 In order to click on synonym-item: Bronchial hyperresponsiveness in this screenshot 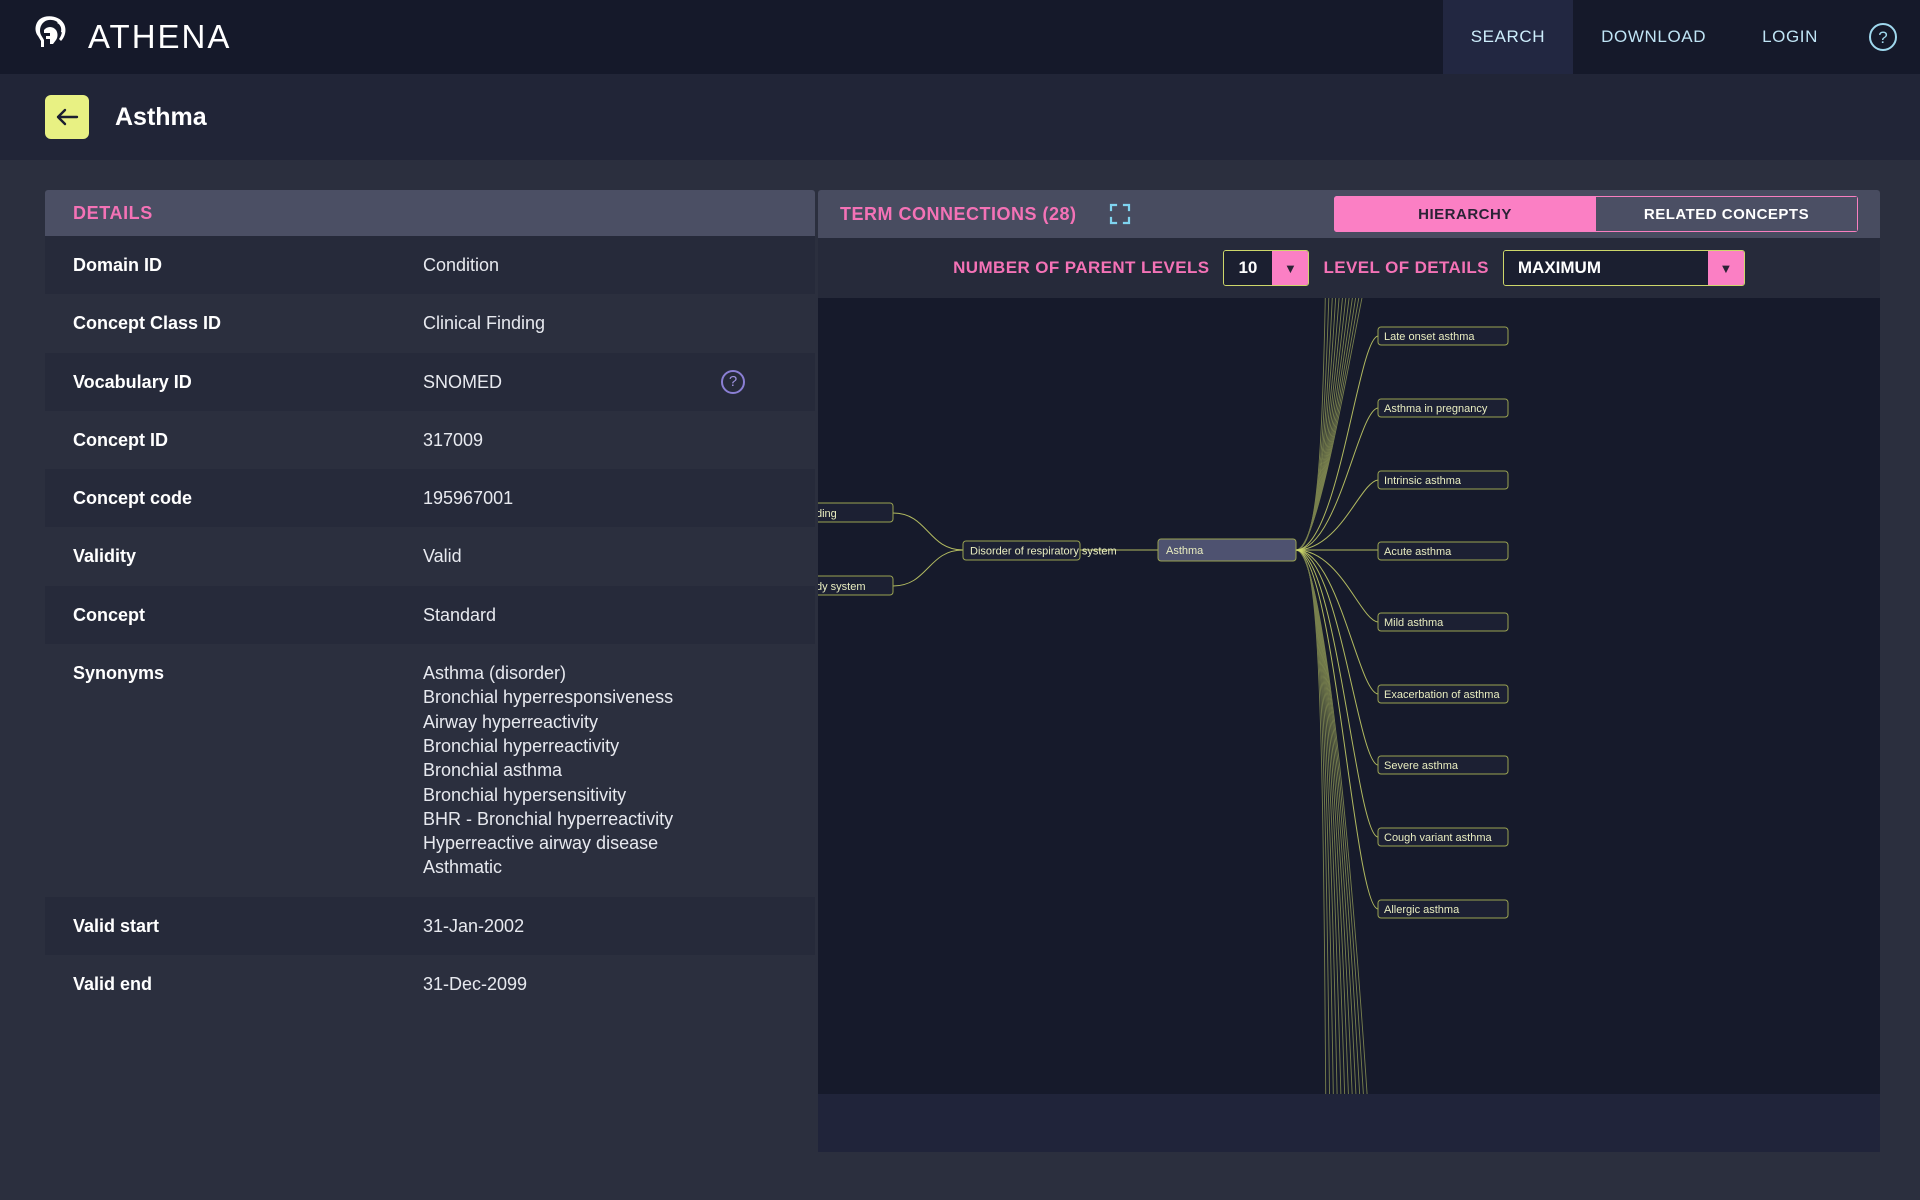, I will do `click(548, 697)`.